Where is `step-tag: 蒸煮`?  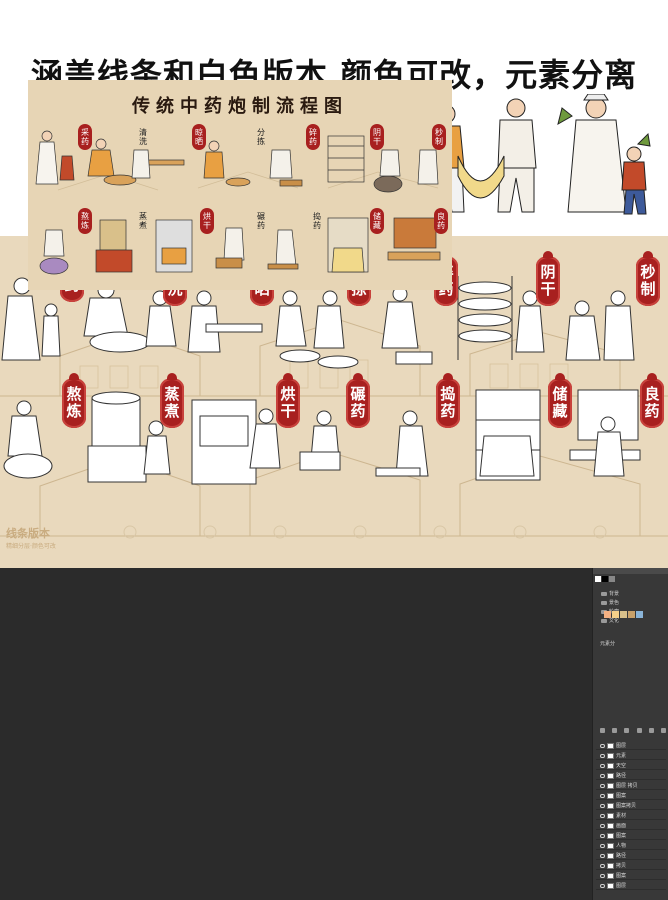
step-tag: 蒸煮 is located at coordinates (172, 400).